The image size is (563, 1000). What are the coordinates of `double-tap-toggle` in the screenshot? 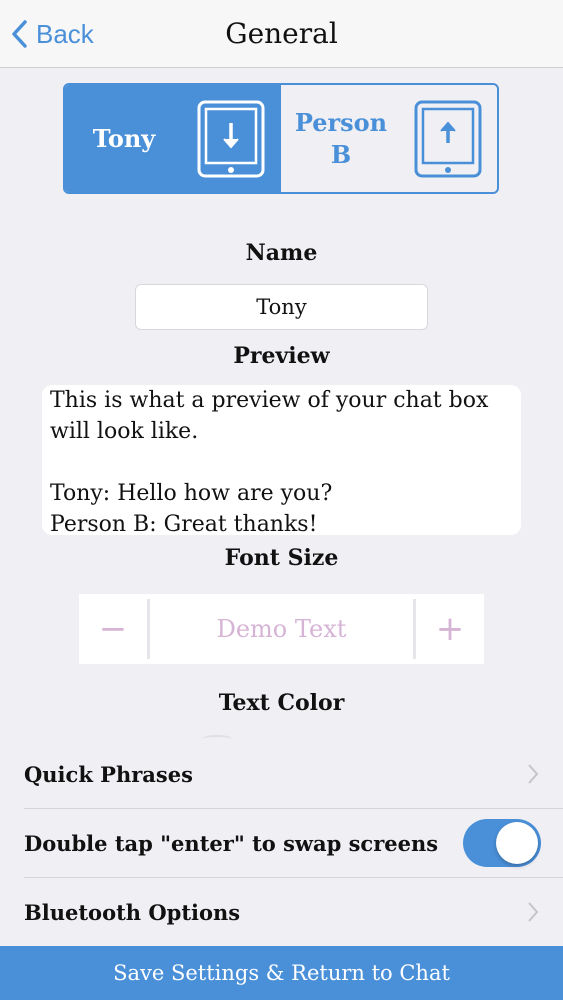 It's located at (502, 843).